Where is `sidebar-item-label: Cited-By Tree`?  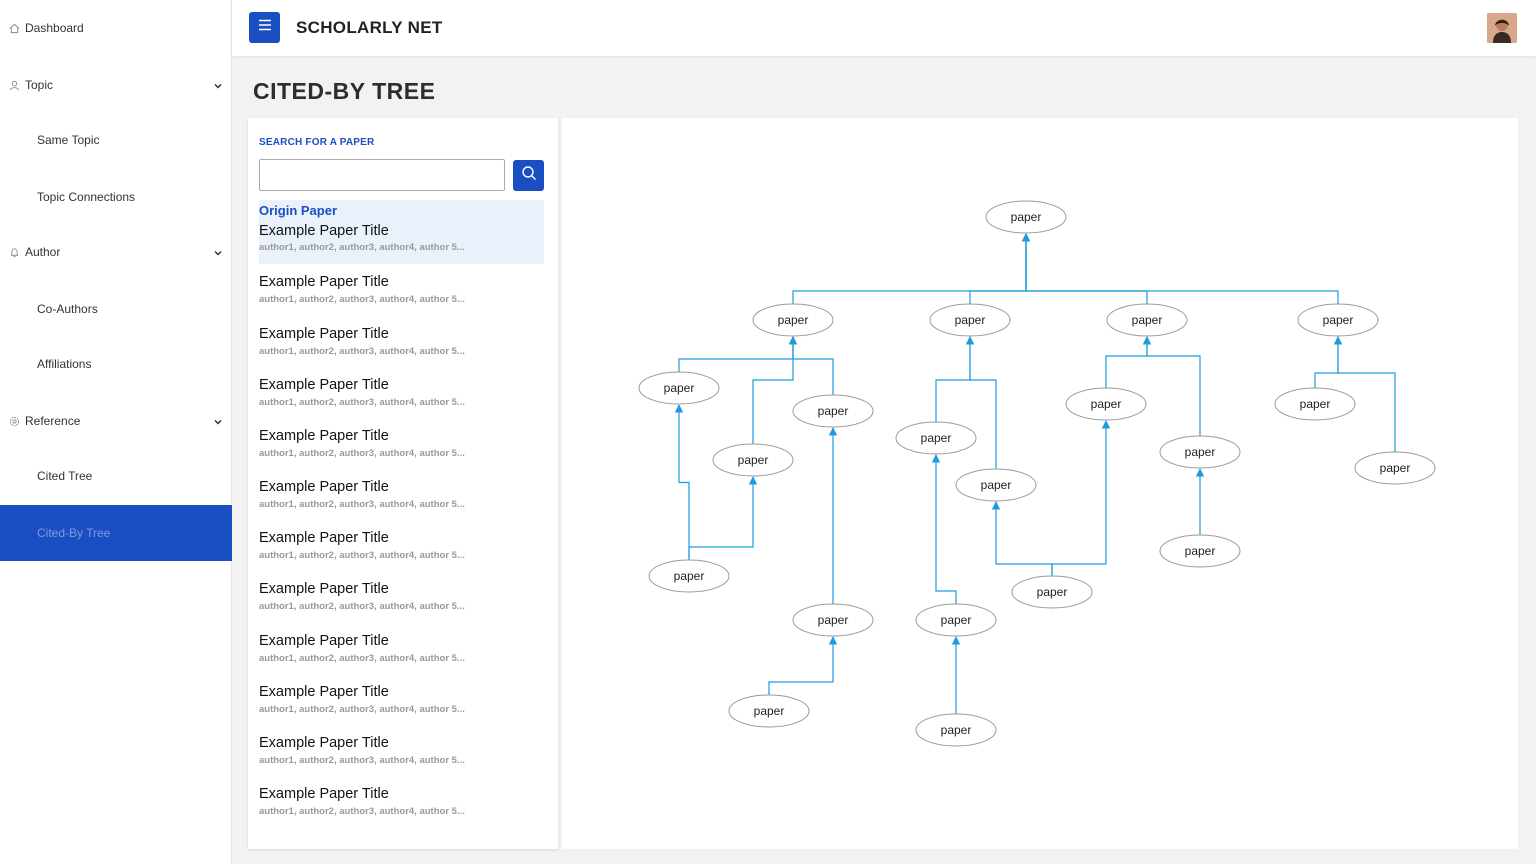
sidebar-item-label: Cited-By Tree is located at coordinates (74, 533).